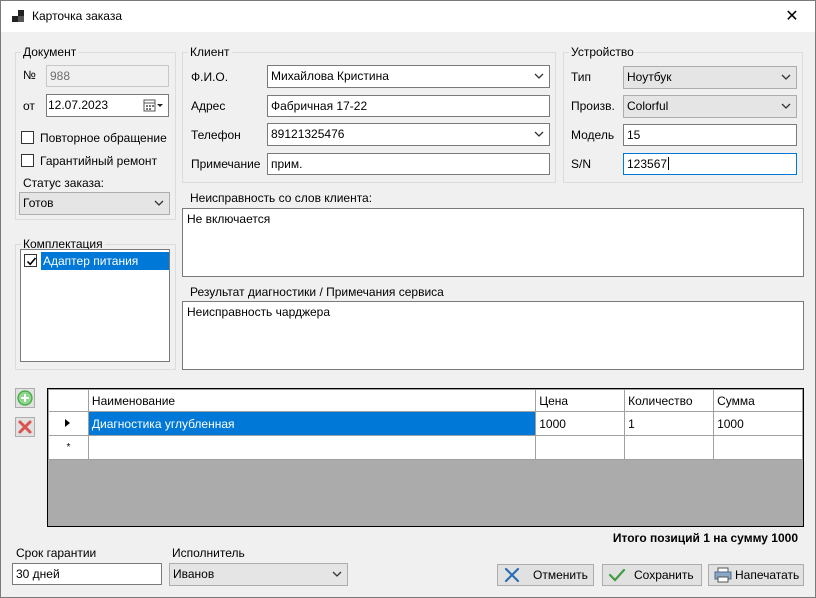  I want to click on sn-value: 123567, so click(647, 164).